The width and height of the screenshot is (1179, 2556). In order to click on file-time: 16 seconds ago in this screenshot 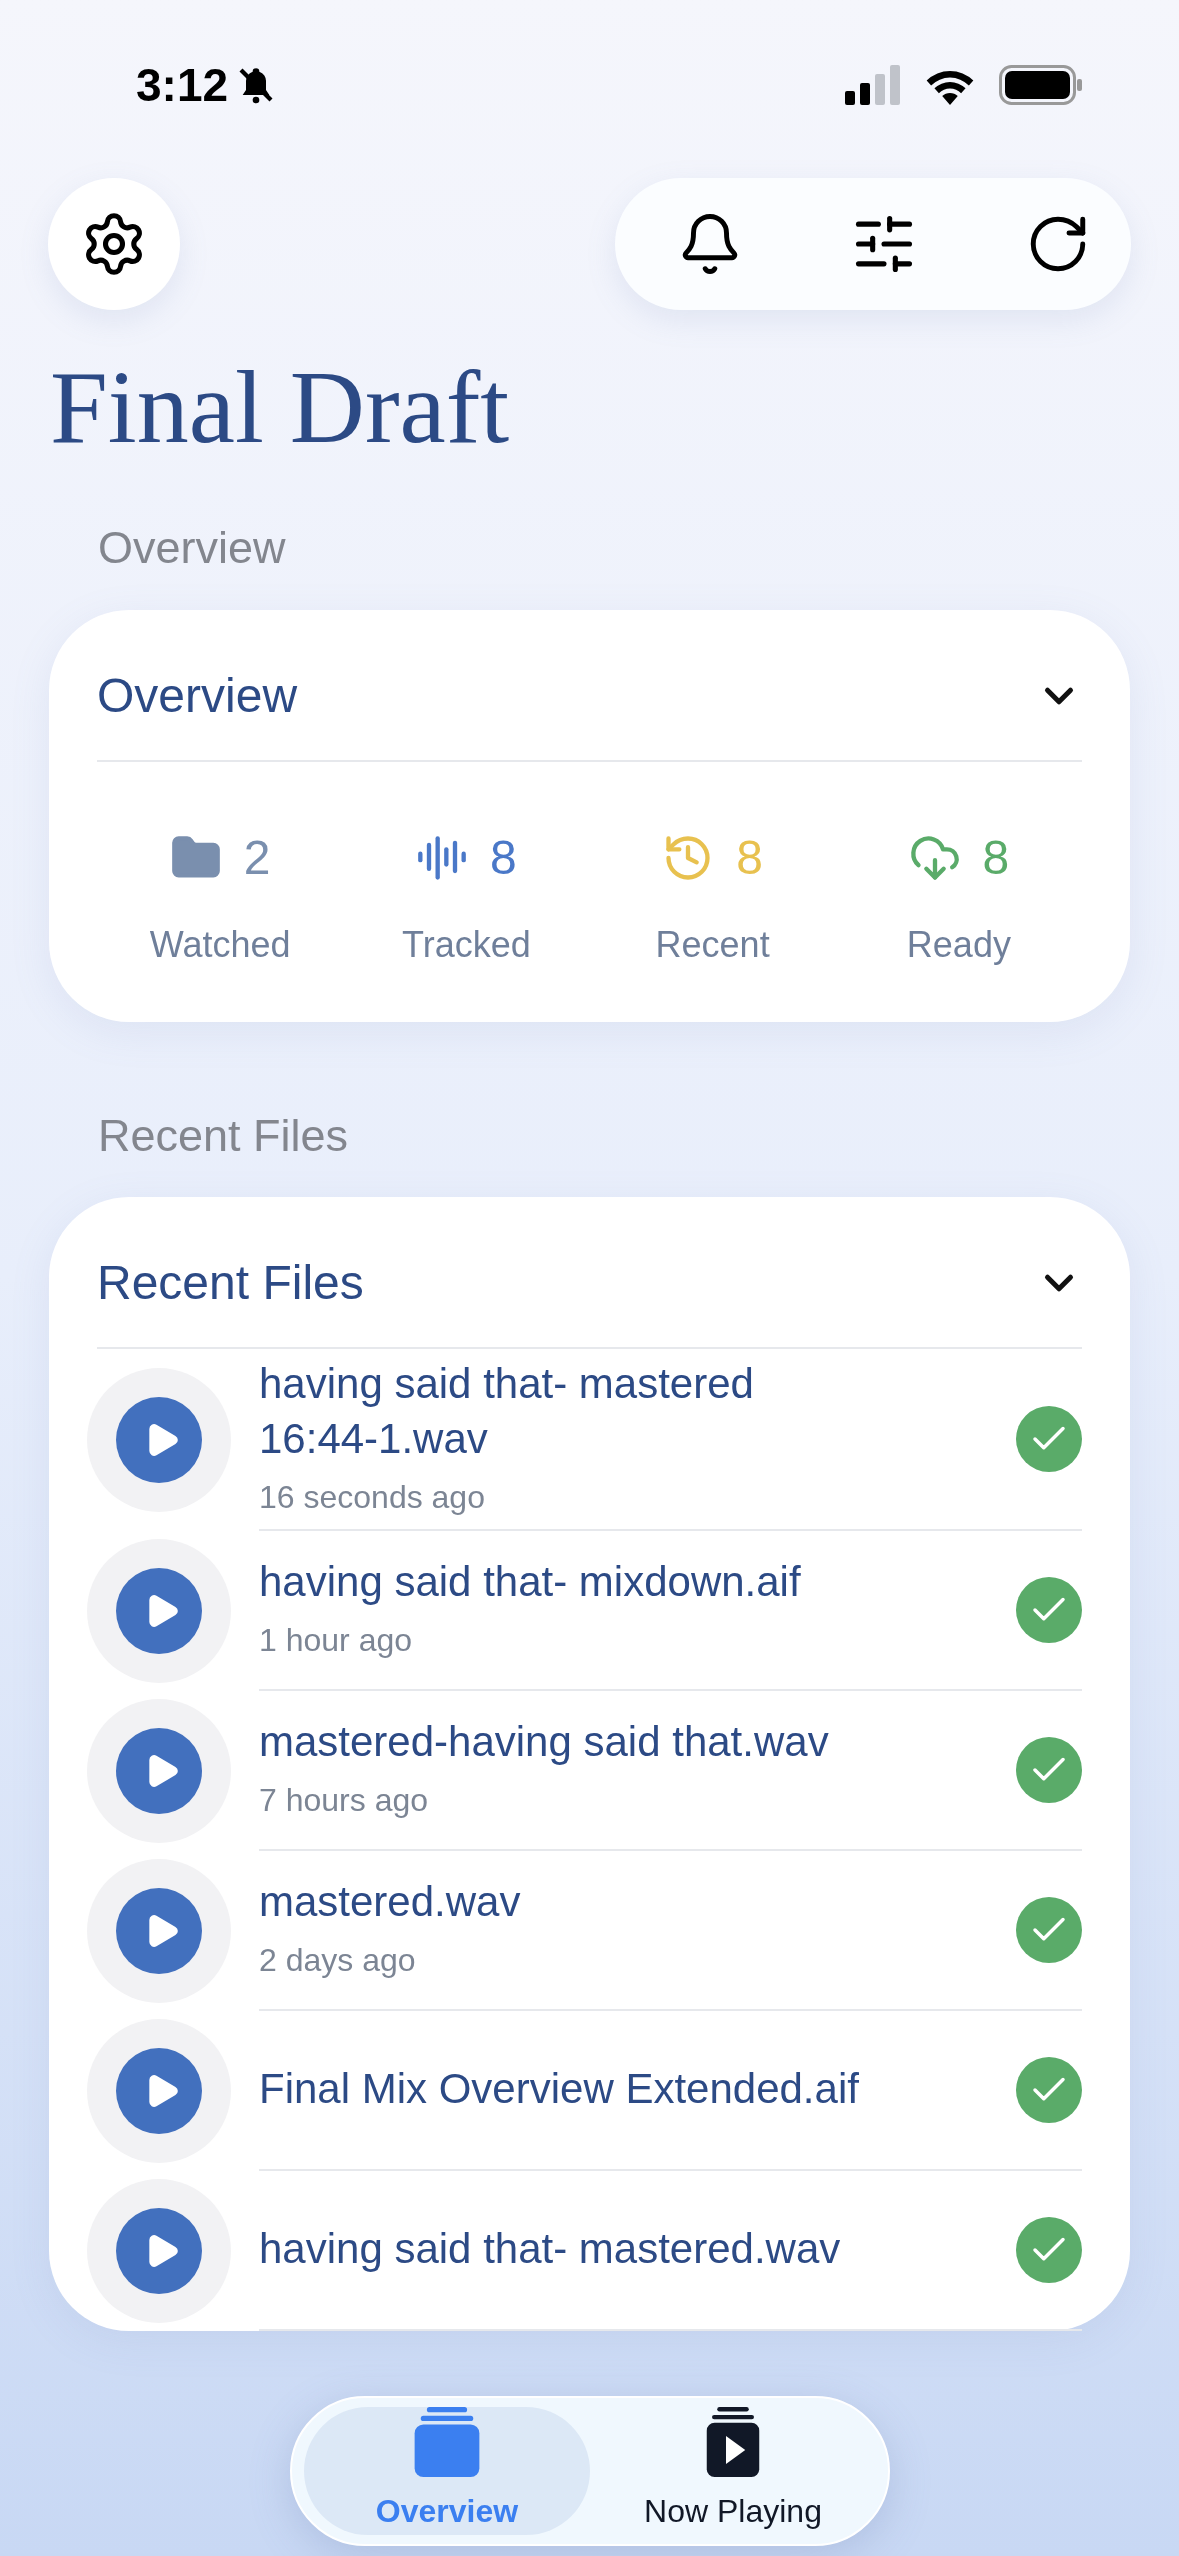, I will do `click(372, 1497)`.